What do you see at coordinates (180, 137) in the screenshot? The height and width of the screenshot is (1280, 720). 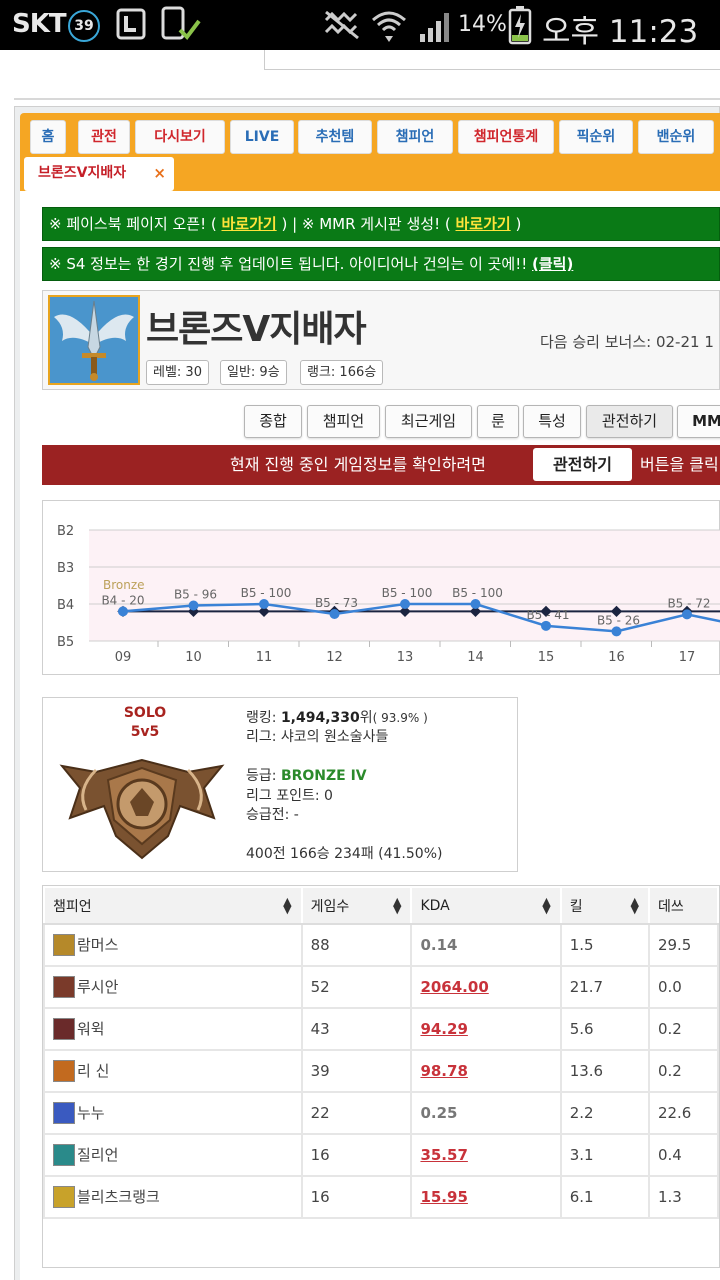 I see `tab-2: 다시보기` at bounding box center [180, 137].